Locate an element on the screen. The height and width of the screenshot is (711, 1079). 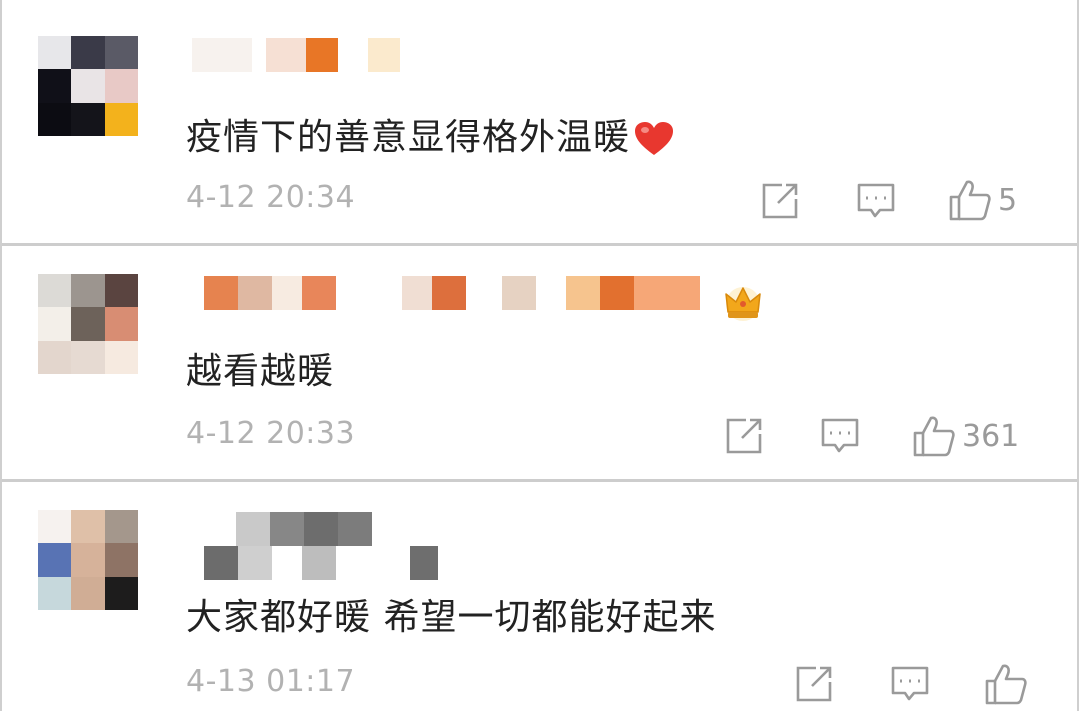
comment-text-content: 疫情下的善意显得格外温暖 is located at coordinates (408, 137).